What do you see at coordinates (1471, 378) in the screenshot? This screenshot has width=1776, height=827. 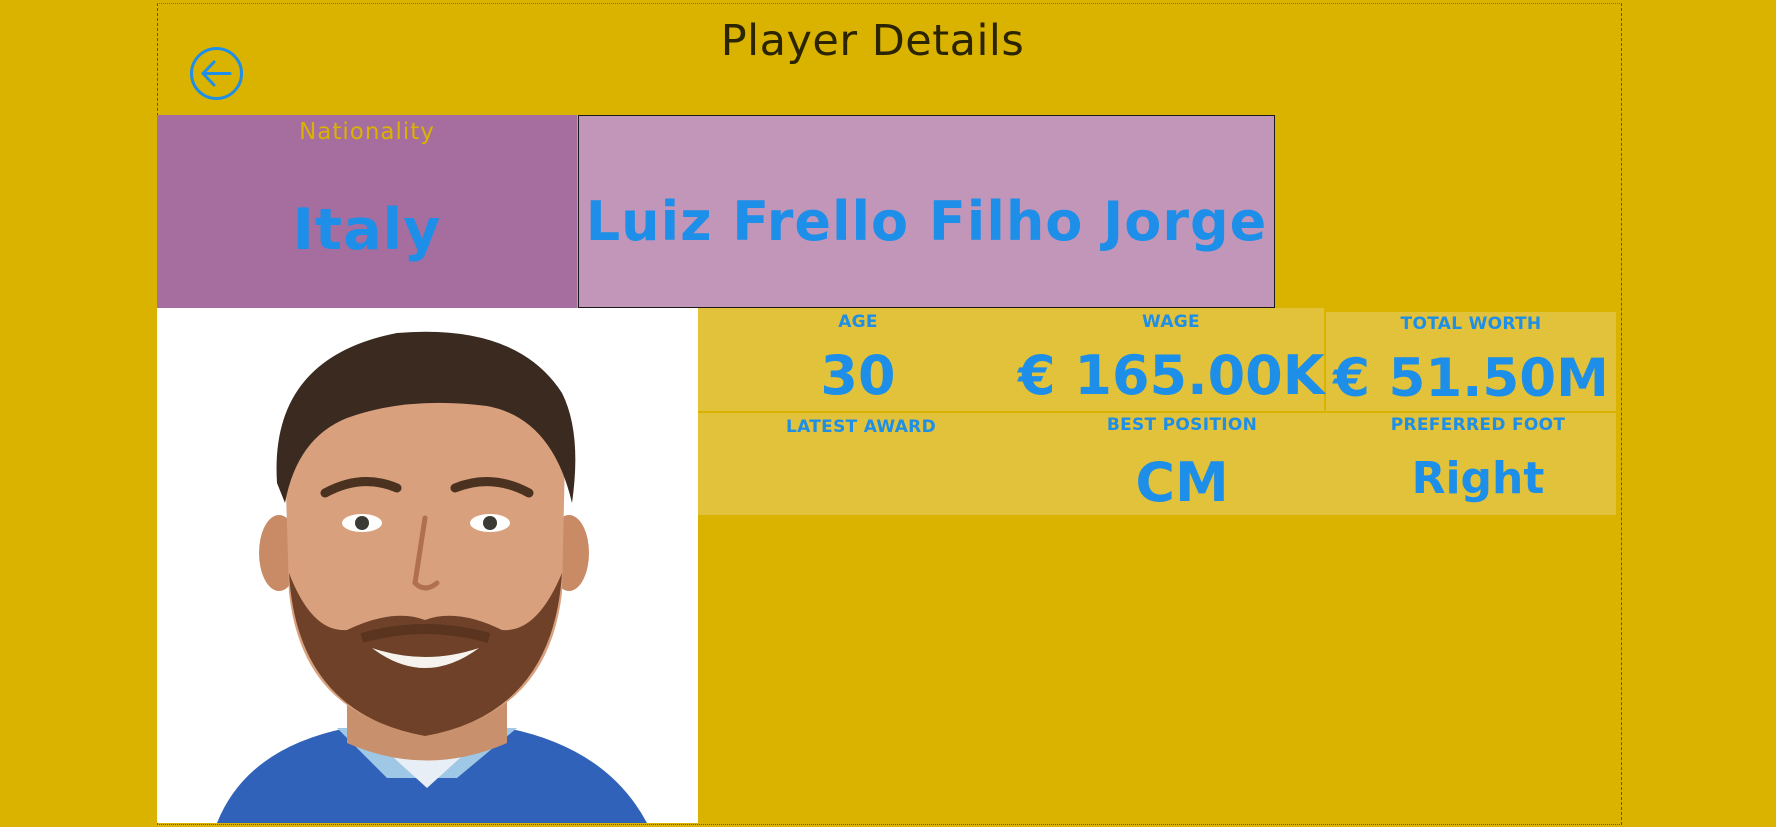 I see `stat-value-total-worth: € 51.50M` at bounding box center [1471, 378].